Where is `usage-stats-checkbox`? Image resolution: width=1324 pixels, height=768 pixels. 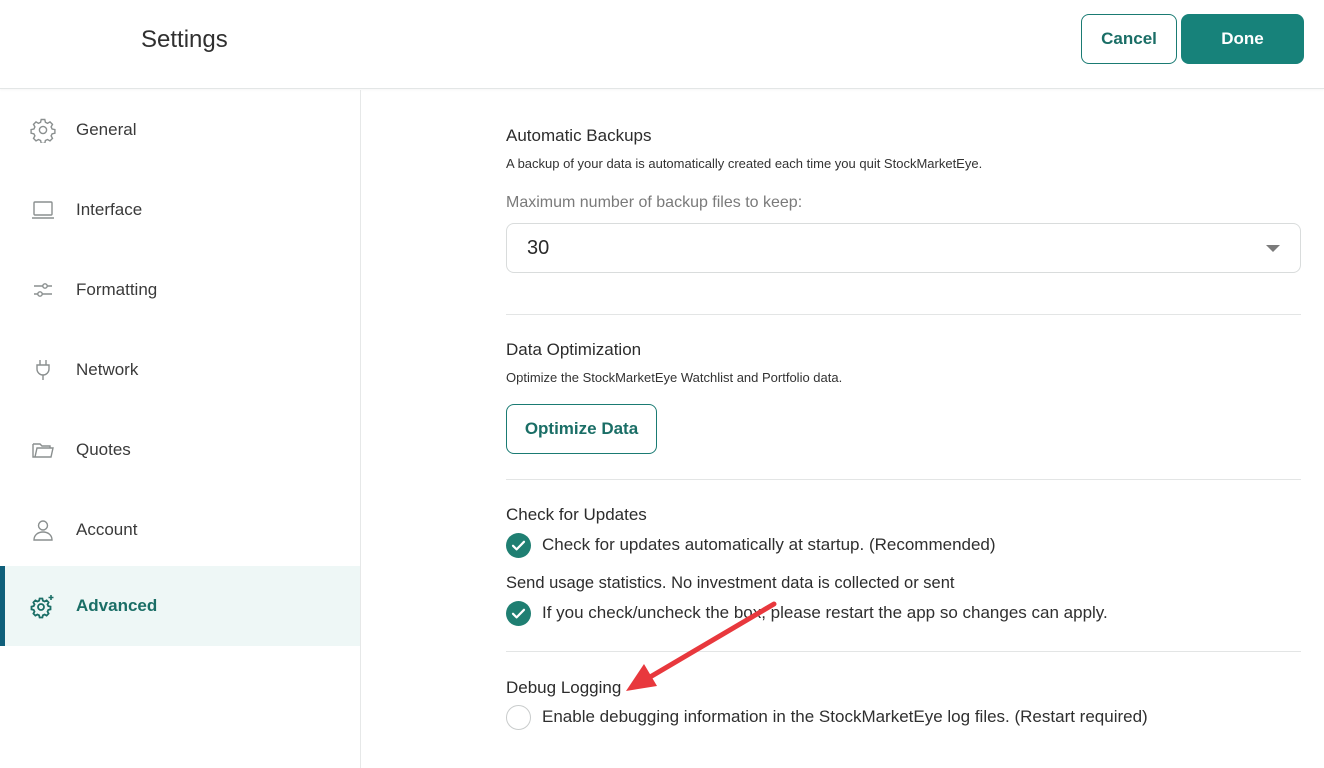
usage-stats-checkbox is located at coordinates (518, 613).